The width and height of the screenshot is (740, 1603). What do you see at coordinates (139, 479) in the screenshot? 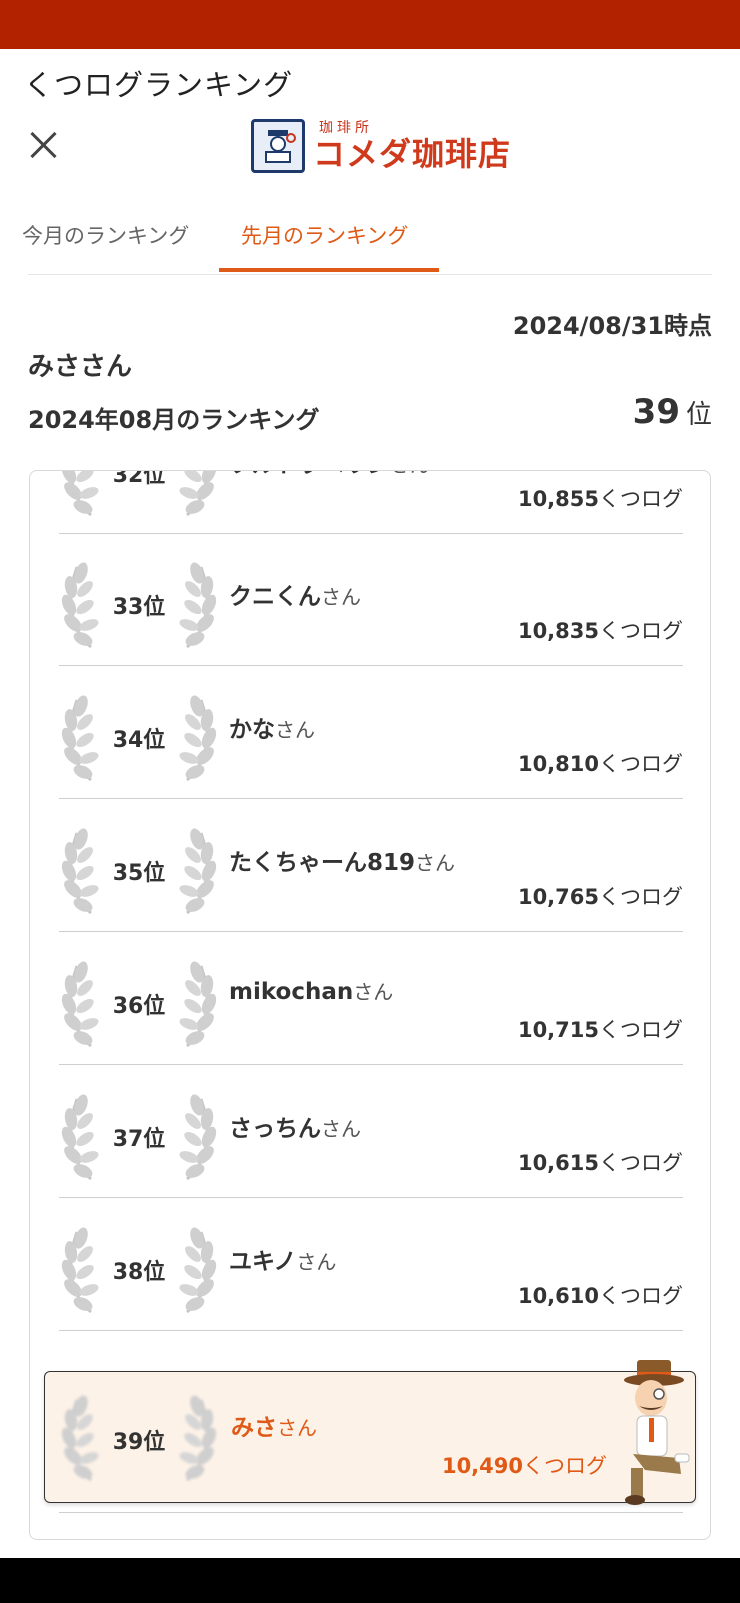
I see `rank-label: 32位` at bounding box center [139, 479].